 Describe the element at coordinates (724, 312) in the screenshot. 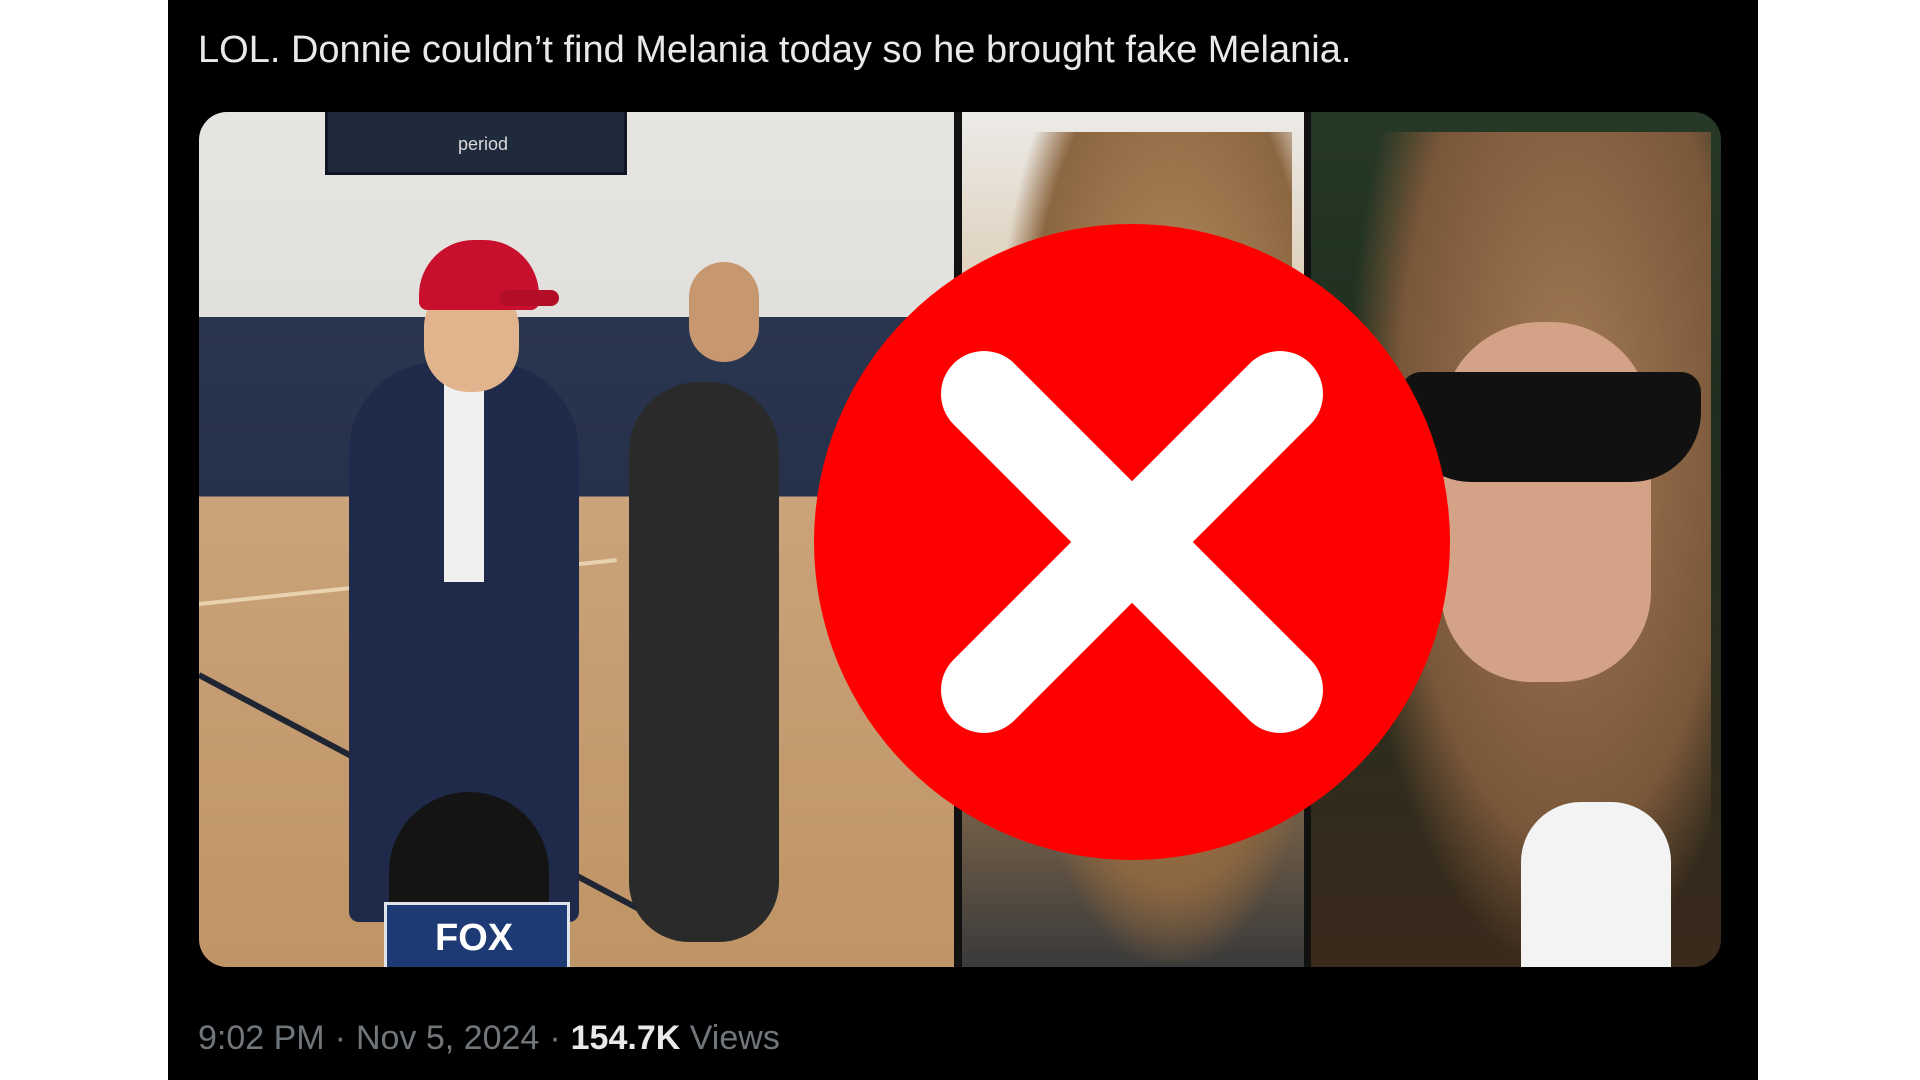

I see `woman-head` at that location.